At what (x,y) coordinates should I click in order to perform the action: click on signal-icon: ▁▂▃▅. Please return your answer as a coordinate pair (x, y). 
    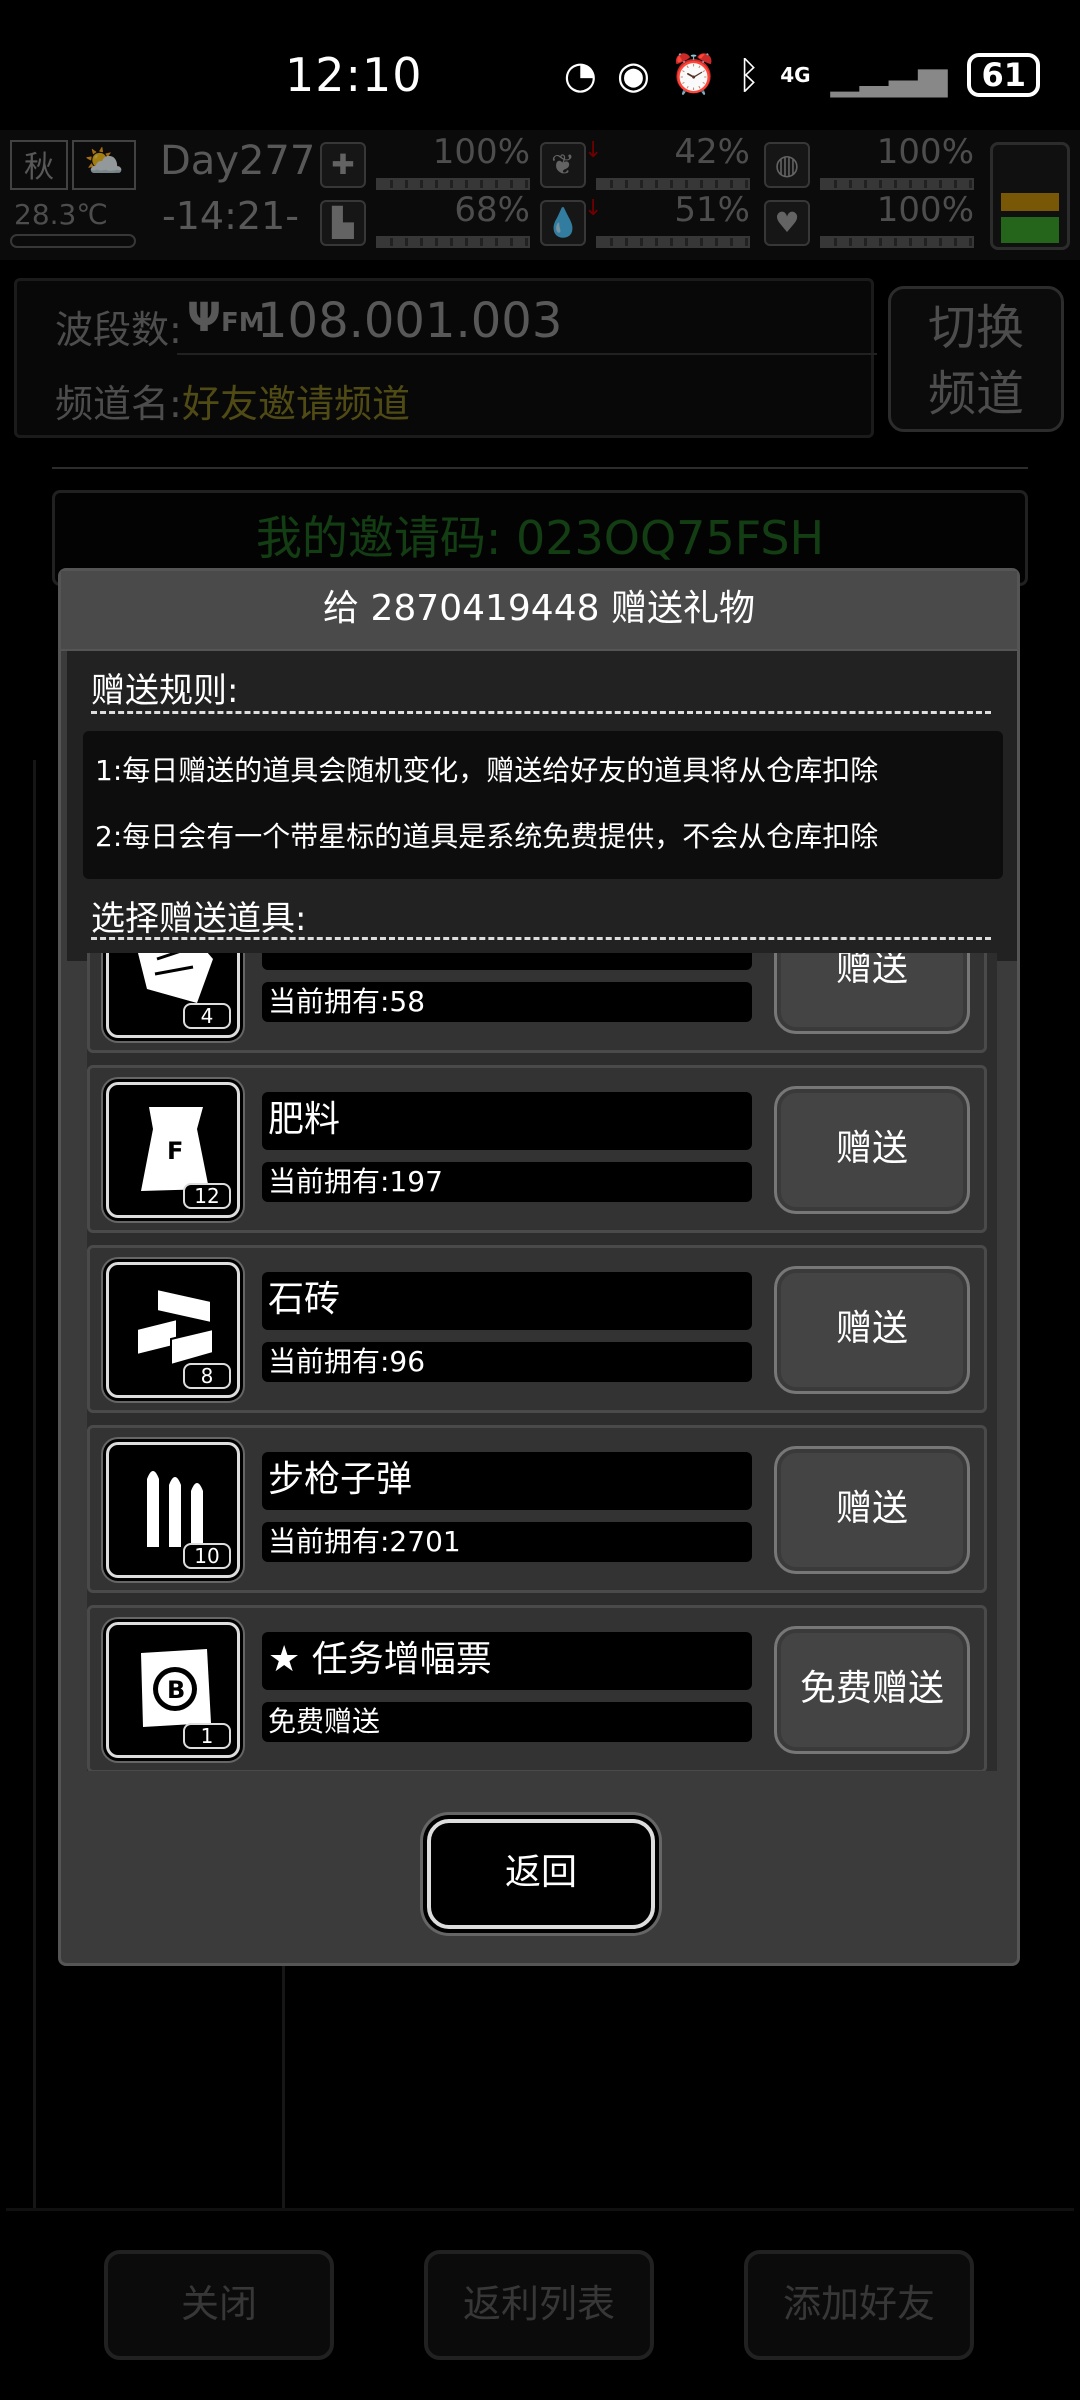
    Looking at the image, I should click on (889, 74).